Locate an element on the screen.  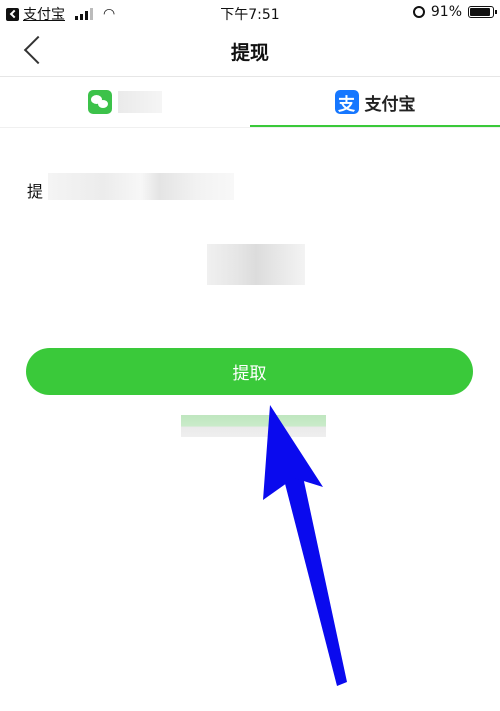
account-info-redacted is located at coordinates (141, 186).